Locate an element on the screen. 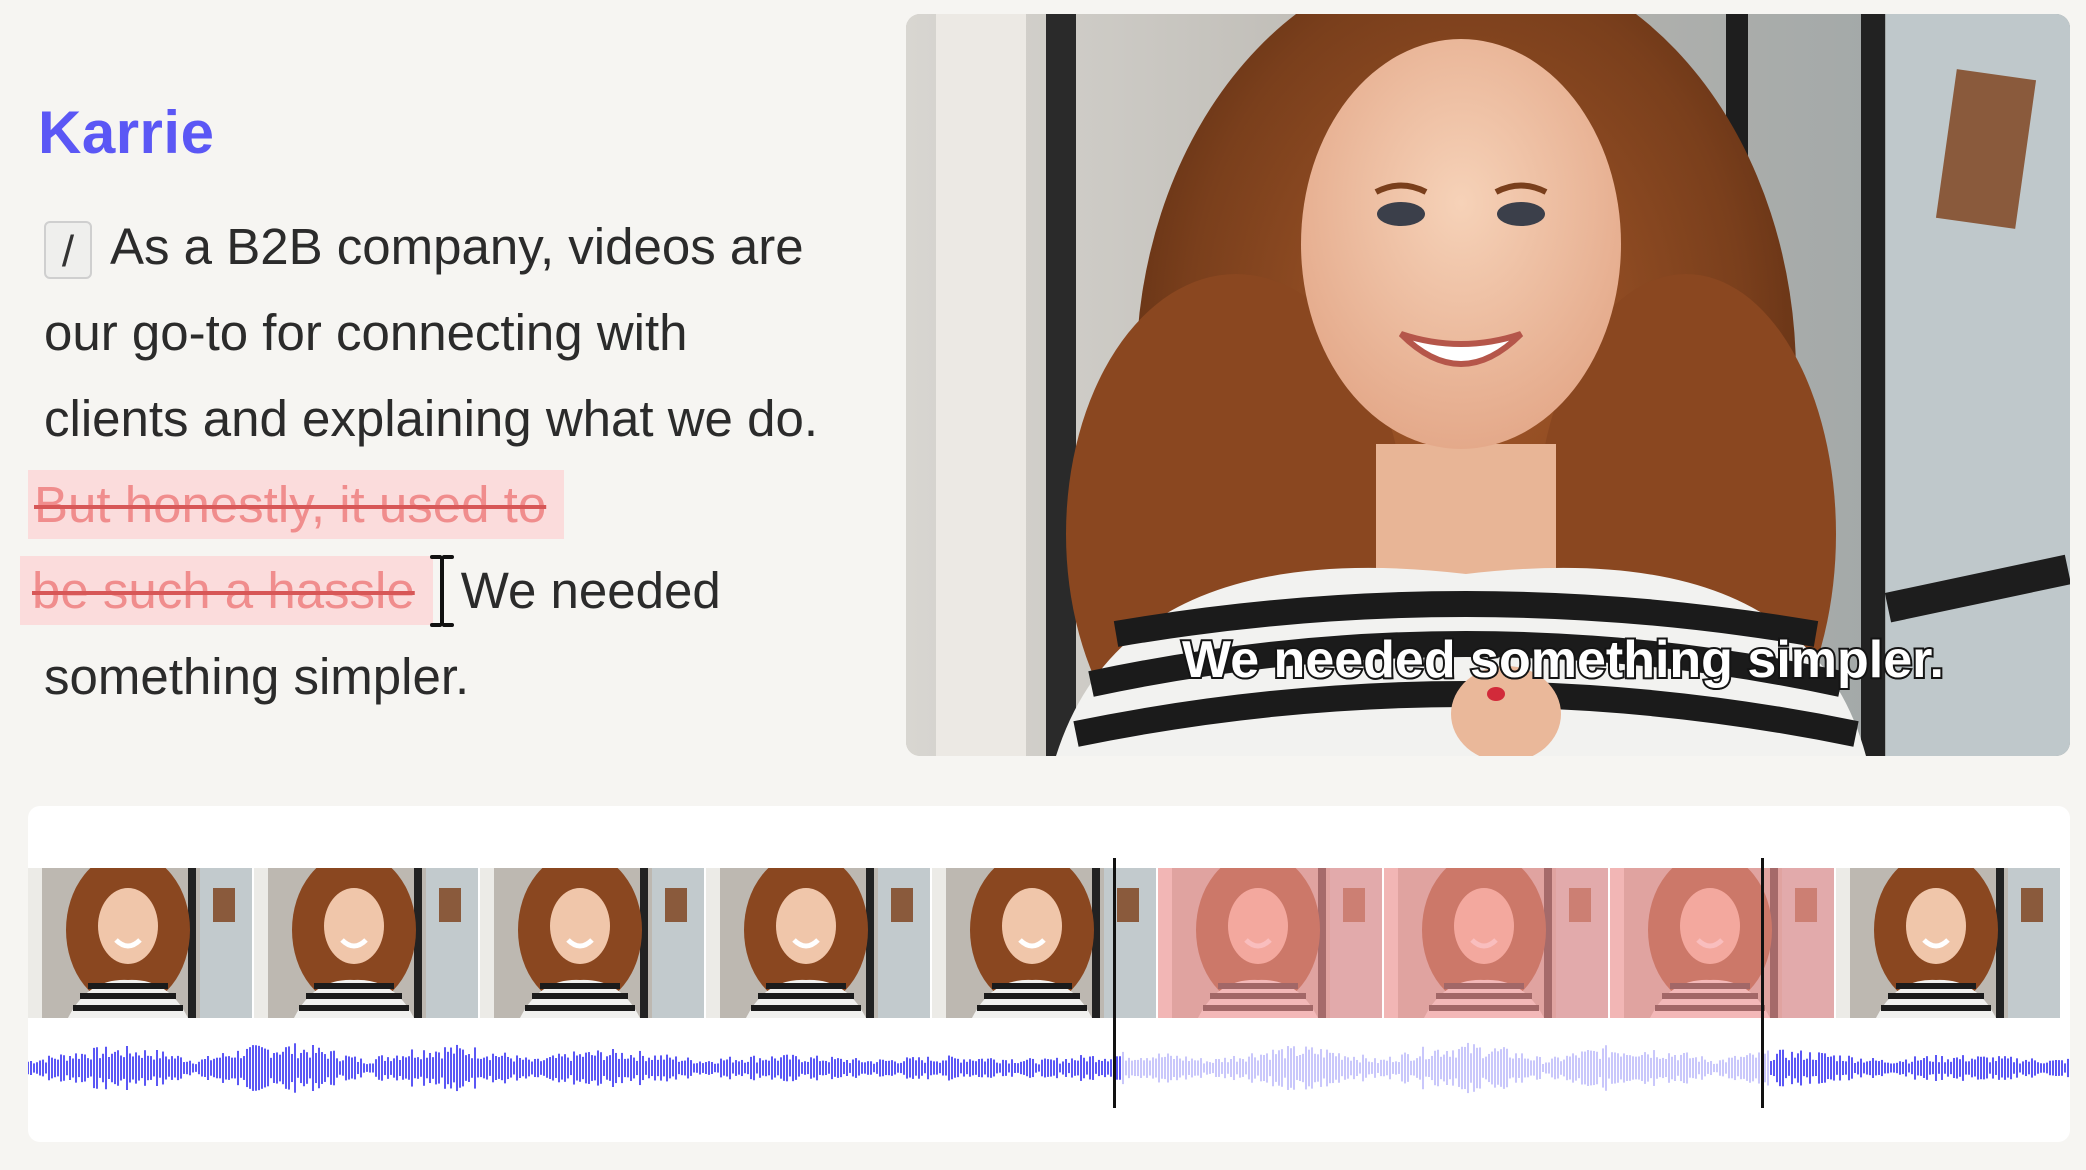  text-cursor-icon is located at coordinates (441, 591).